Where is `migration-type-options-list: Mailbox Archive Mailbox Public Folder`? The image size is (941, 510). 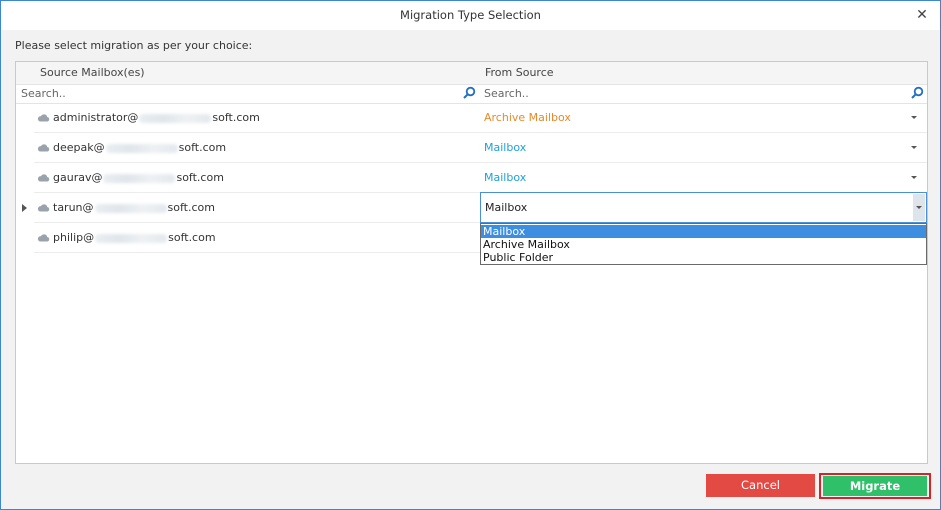
migration-type-options-list: Mailbox Archive Mailbox Public Folder is located at coordinates (703, 244).